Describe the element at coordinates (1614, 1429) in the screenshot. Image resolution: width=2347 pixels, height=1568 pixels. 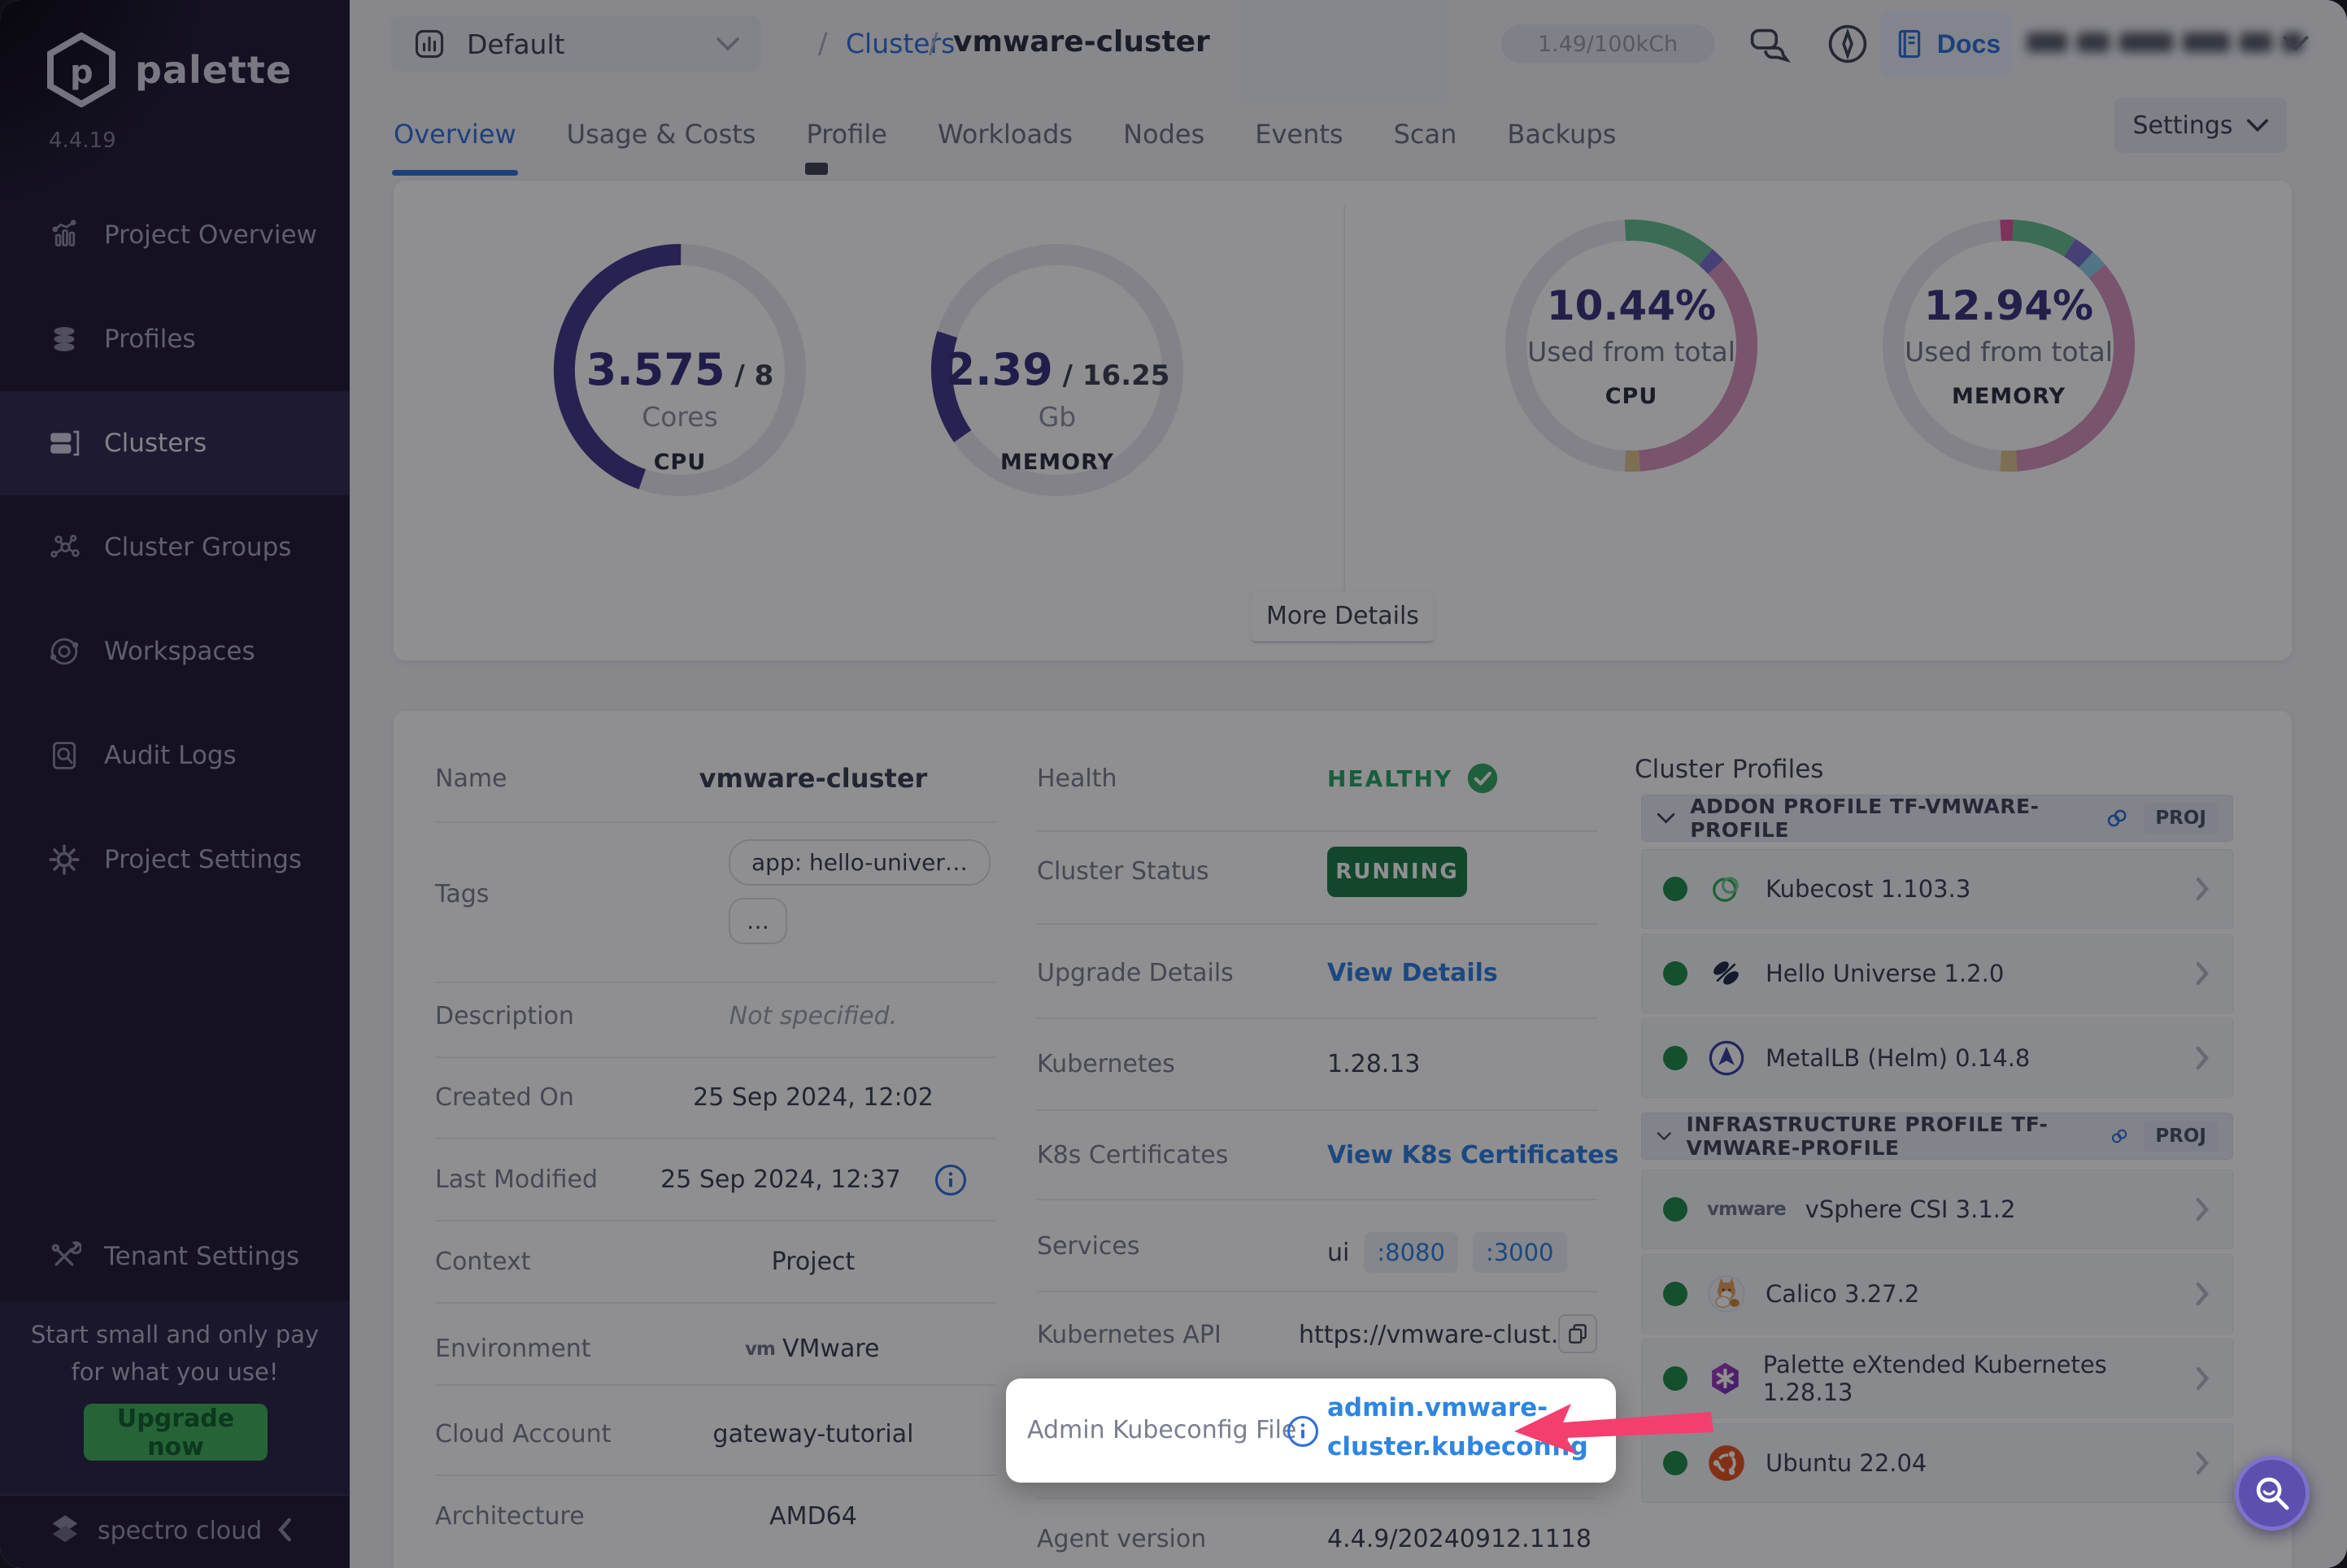
I see `tour-arrow` at that location.